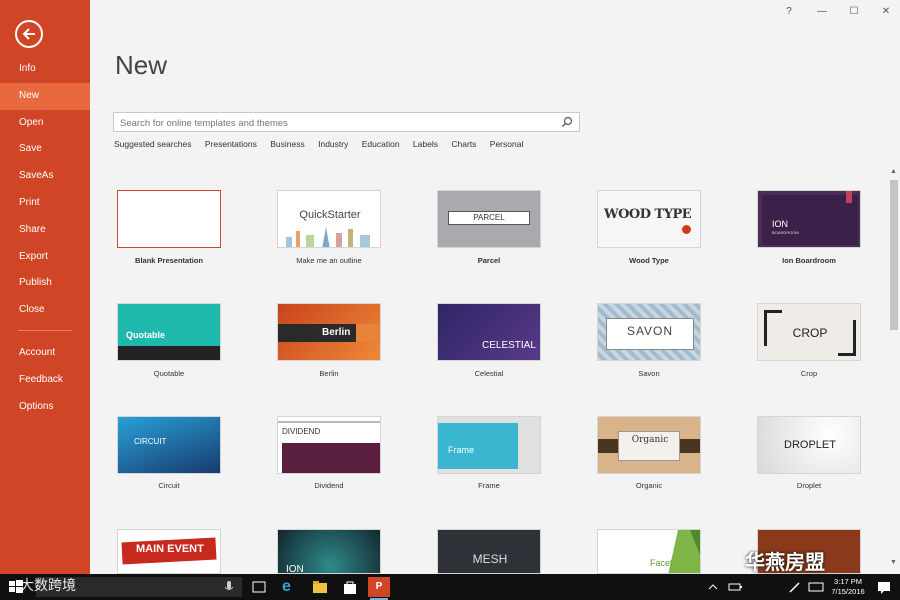 This screenshot has height=600, width=900. What do you see at coordinates (320, 587) in the screenshot?
I see `file-explorer-icon` at bounding box center [320, 587].